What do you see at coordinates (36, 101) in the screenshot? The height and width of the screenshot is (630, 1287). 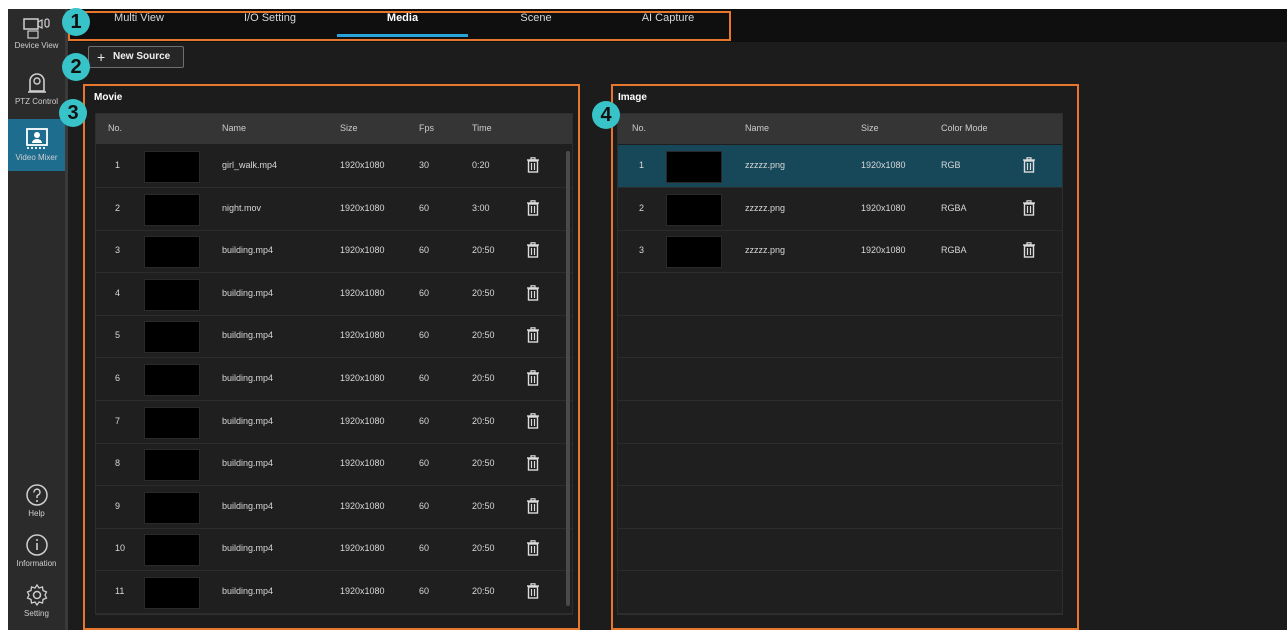 I see `sidebar-item-label: PTZ Control` at bounding box center [36, 101].